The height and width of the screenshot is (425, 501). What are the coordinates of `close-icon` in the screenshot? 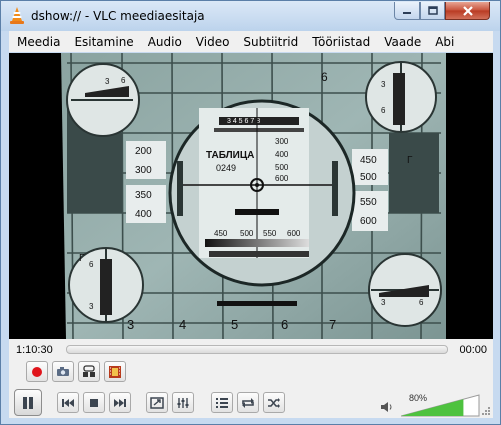 It's located at (467, 10).